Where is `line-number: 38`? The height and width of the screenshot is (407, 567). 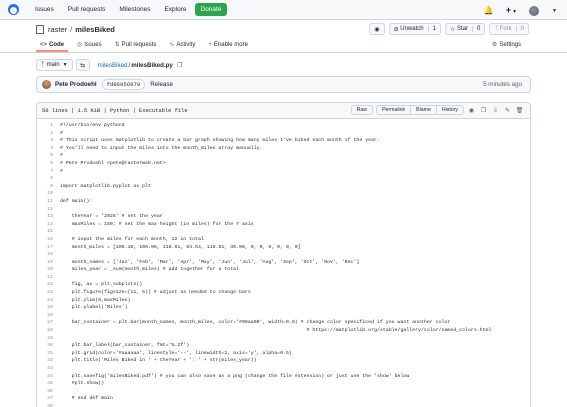
line-number: 38 is located at coordinates (45, 405).